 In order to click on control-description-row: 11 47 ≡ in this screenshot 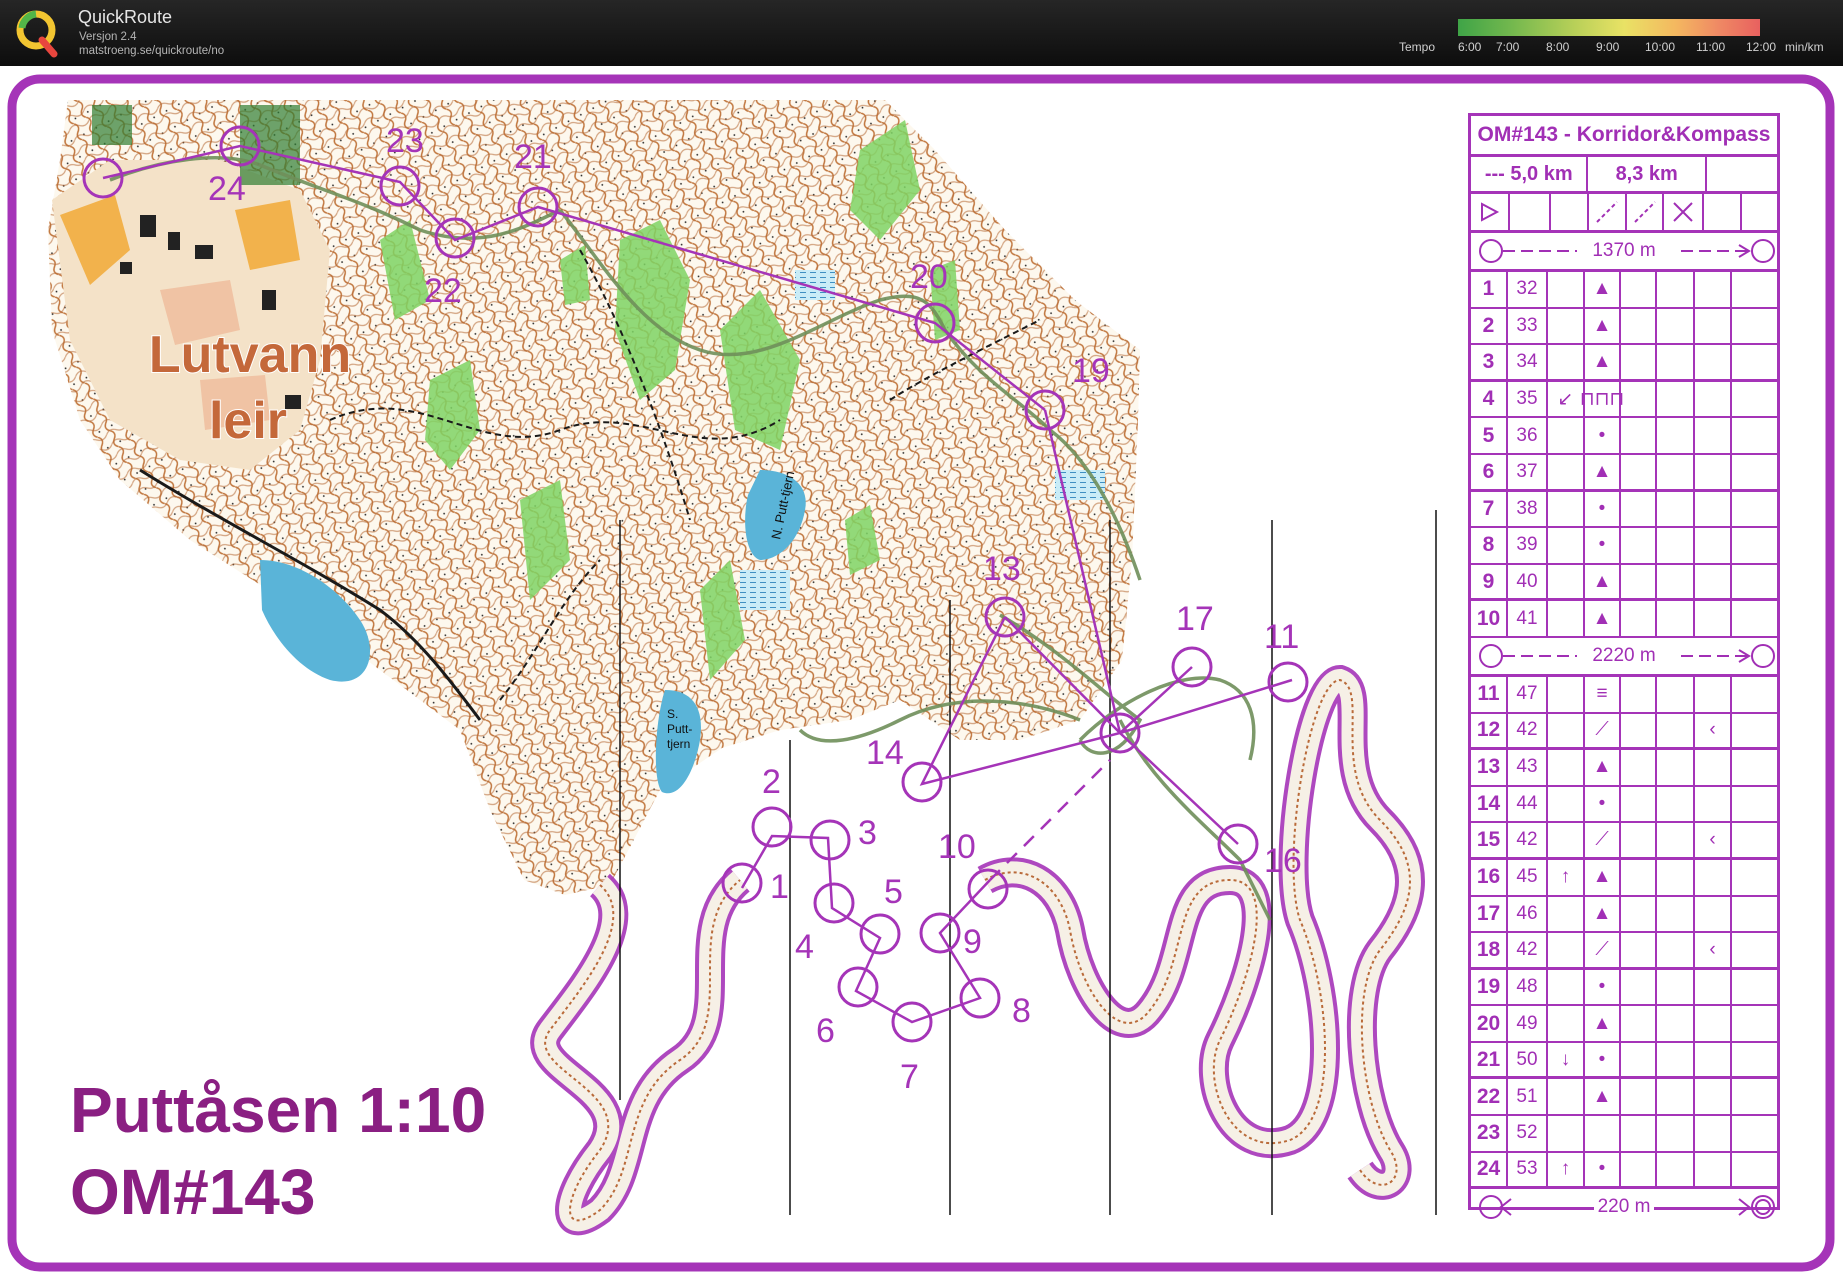, I will do `click(1624, 695)`.